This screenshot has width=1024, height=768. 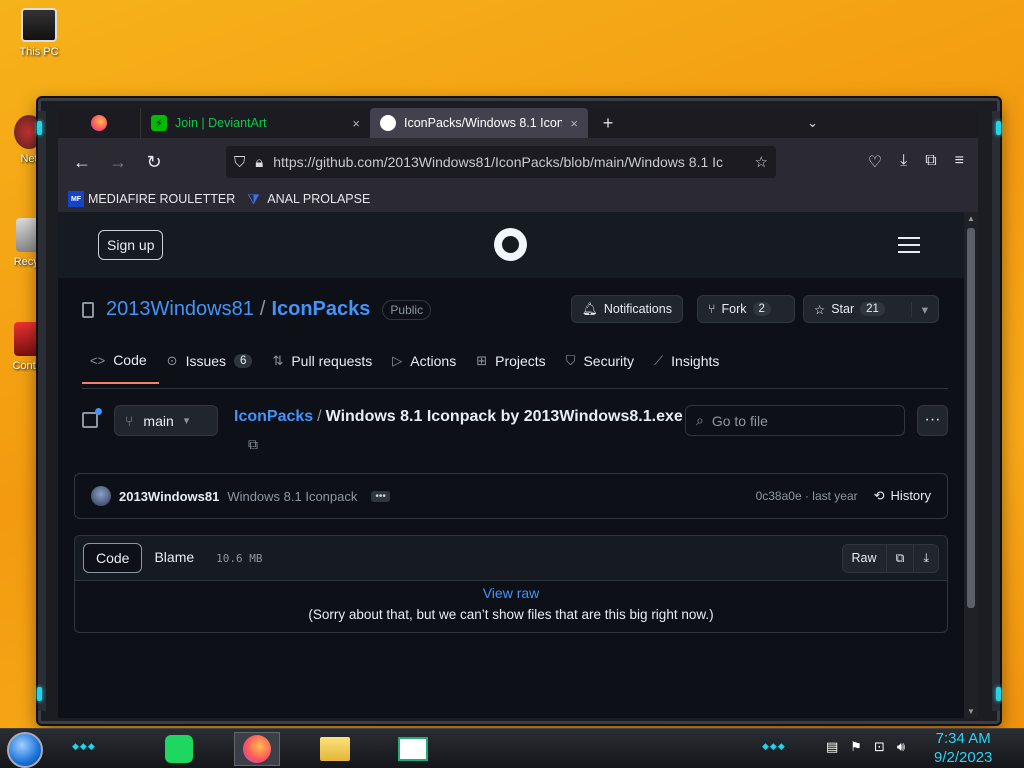 I want to click on tab-code: <> Code, so click(x=120, y=368).